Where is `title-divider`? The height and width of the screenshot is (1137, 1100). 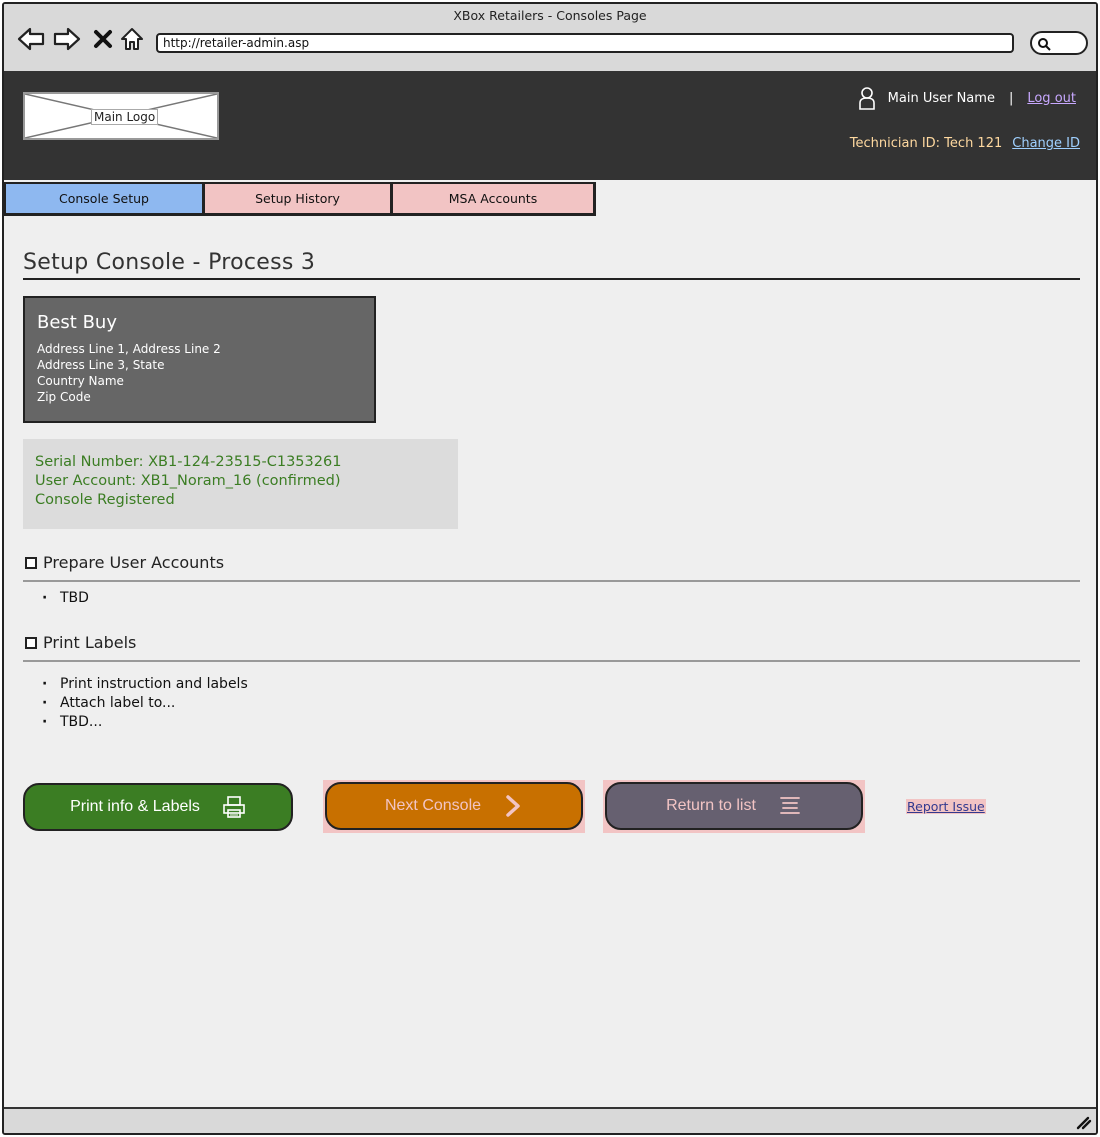
title-divider is located at coordinates (551, 279).